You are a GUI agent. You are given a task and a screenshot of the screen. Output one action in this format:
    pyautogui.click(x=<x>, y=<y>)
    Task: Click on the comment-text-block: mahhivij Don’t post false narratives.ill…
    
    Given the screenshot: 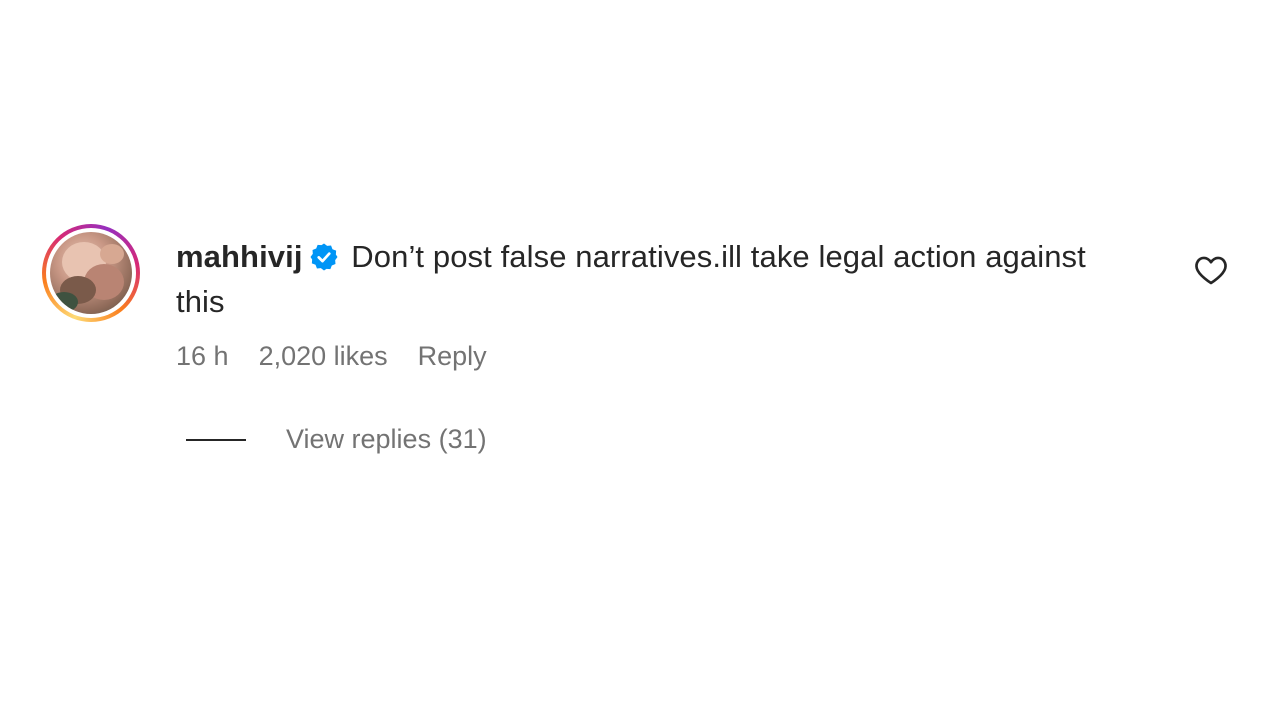 What is the action you would take?
    pyautogui.click(x=636, y=279)
    